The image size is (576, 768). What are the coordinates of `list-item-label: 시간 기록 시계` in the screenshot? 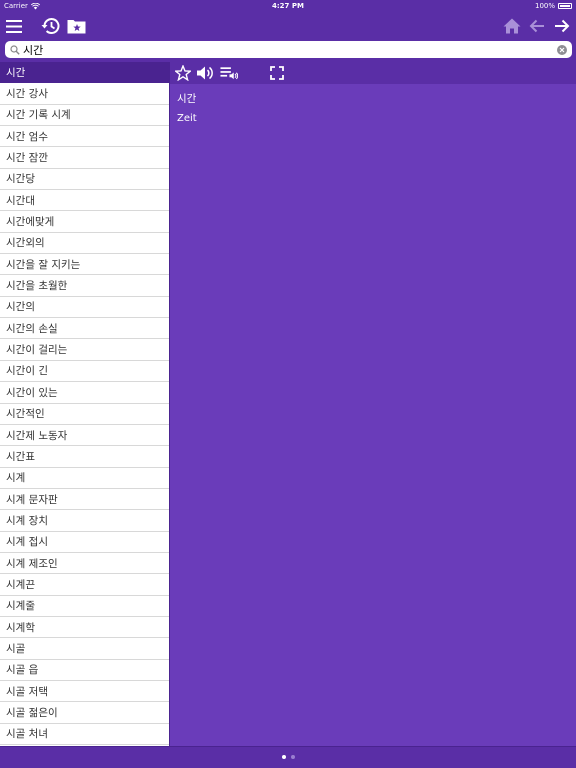 It's located at (38, 115).